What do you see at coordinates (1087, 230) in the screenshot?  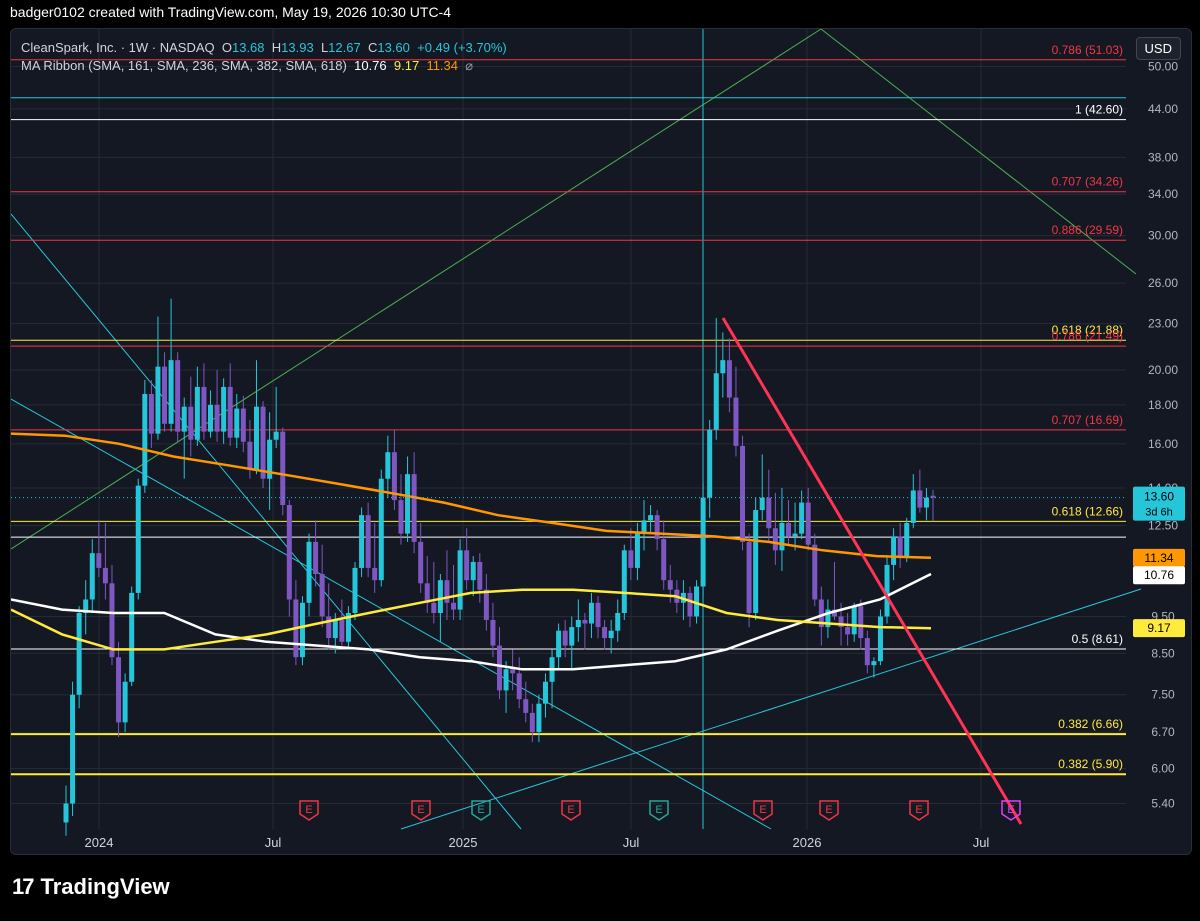 I see `level-label: 0.886 (29.59)` at bounding box center [1087, 230].